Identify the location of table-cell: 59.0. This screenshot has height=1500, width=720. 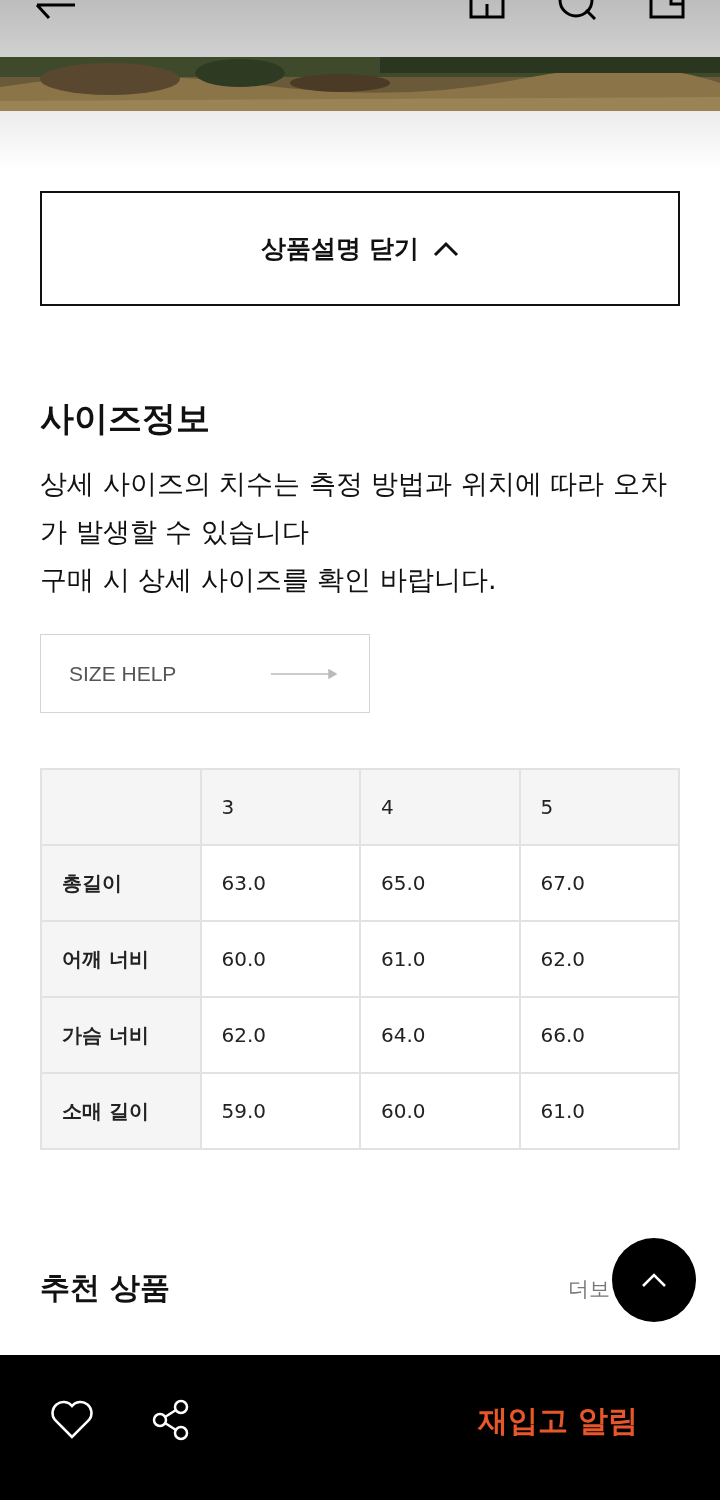
(280, 1111).